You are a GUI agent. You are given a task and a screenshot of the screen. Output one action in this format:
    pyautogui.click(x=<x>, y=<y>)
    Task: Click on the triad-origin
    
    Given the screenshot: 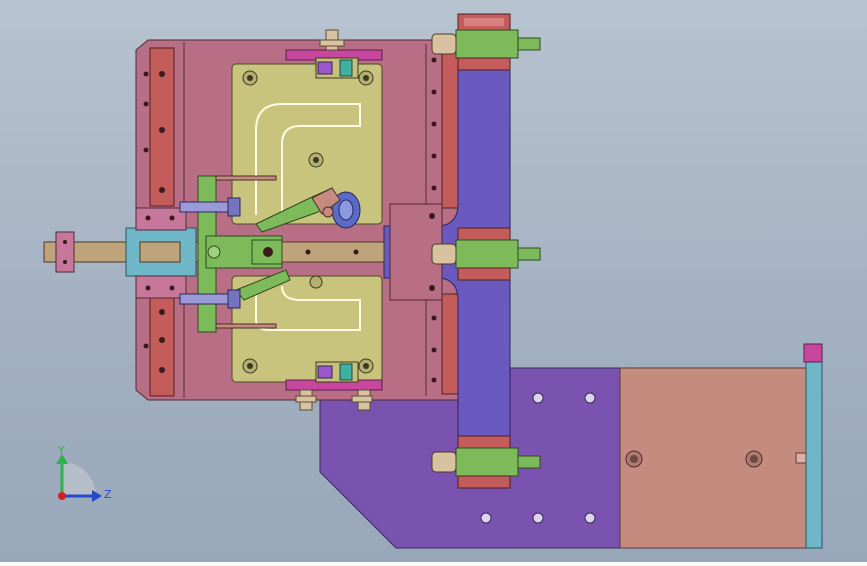 What is the action you would take?
    pyautogui.click(x=62, y=496)
    